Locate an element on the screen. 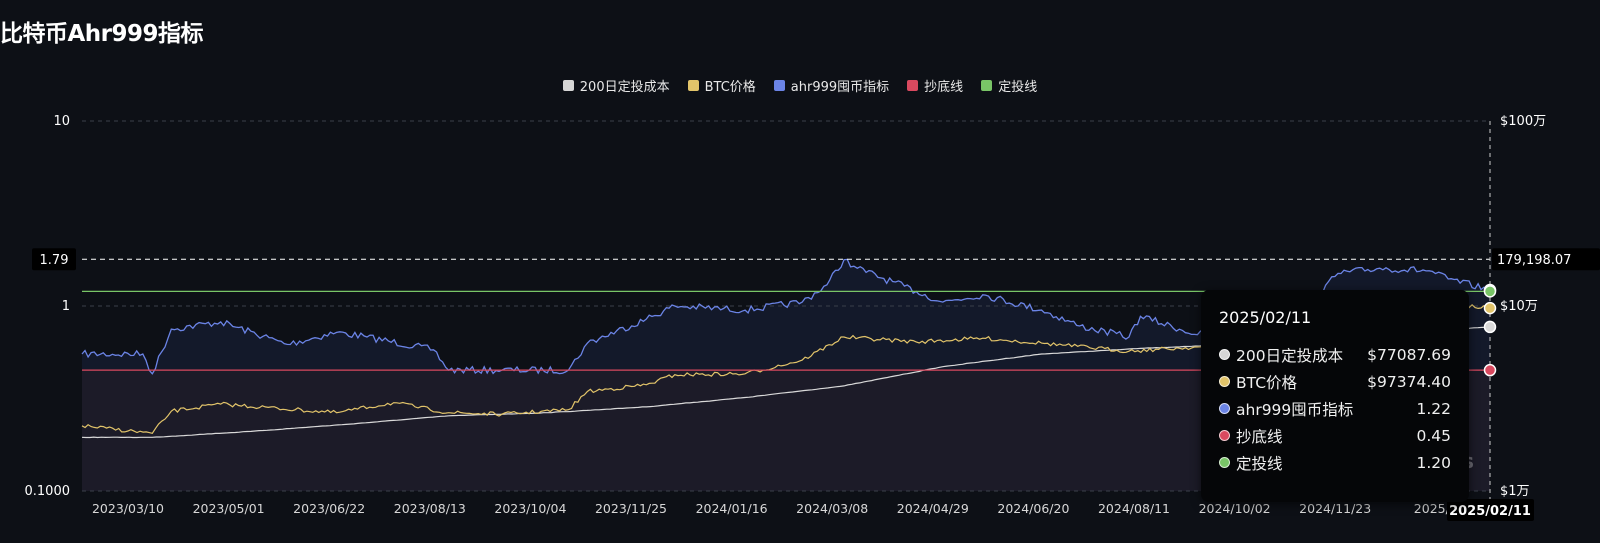 Image resolution: width=1600 pixels, height=543 pixels. tooltip-value-bottom-line: 0.45 is located at coordinates (1433, 435).